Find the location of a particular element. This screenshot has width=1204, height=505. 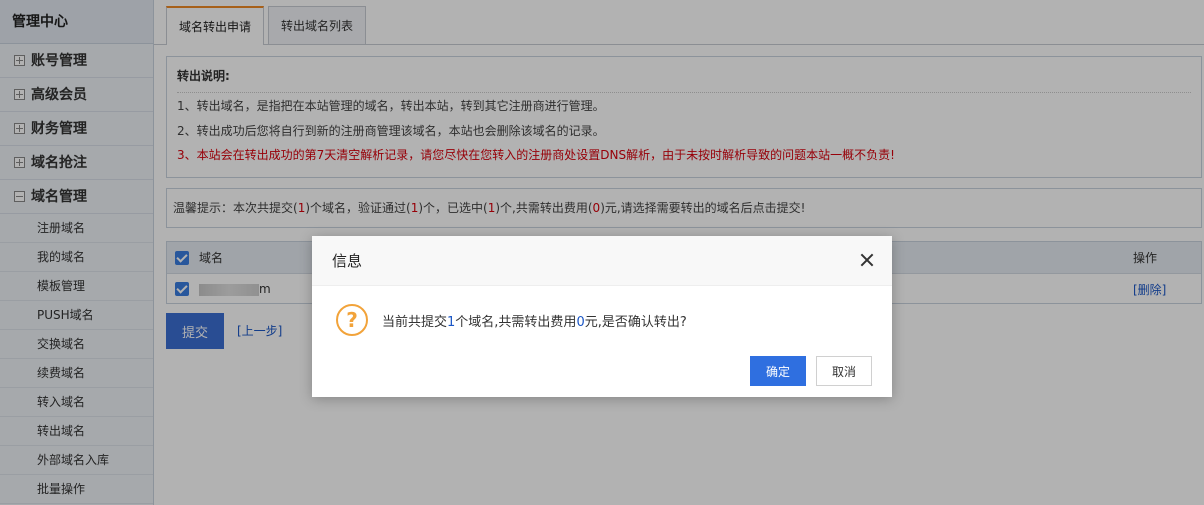

cancel-button: 取消 is located at coordinates (844, 371).